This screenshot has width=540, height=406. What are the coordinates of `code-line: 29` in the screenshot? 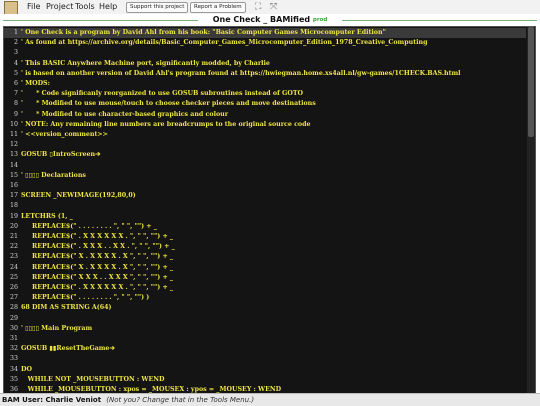 It's located at (265, 319).